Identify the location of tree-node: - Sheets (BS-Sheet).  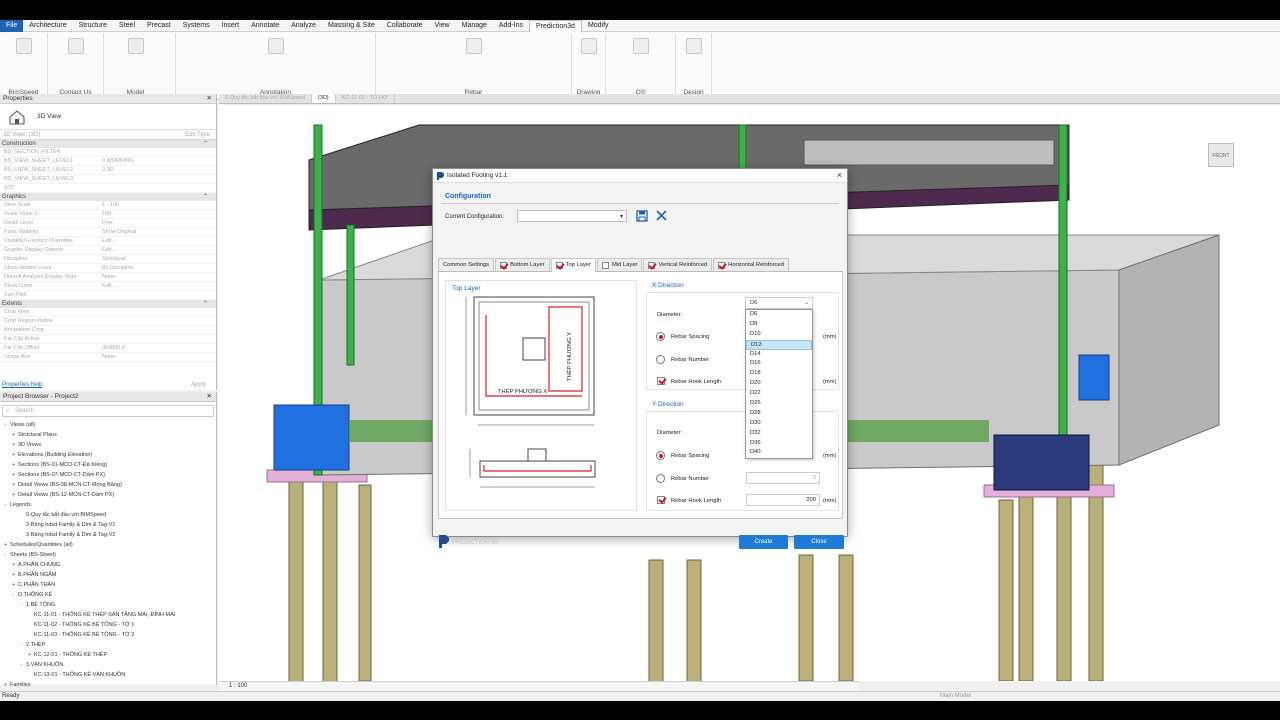
(108, 555).